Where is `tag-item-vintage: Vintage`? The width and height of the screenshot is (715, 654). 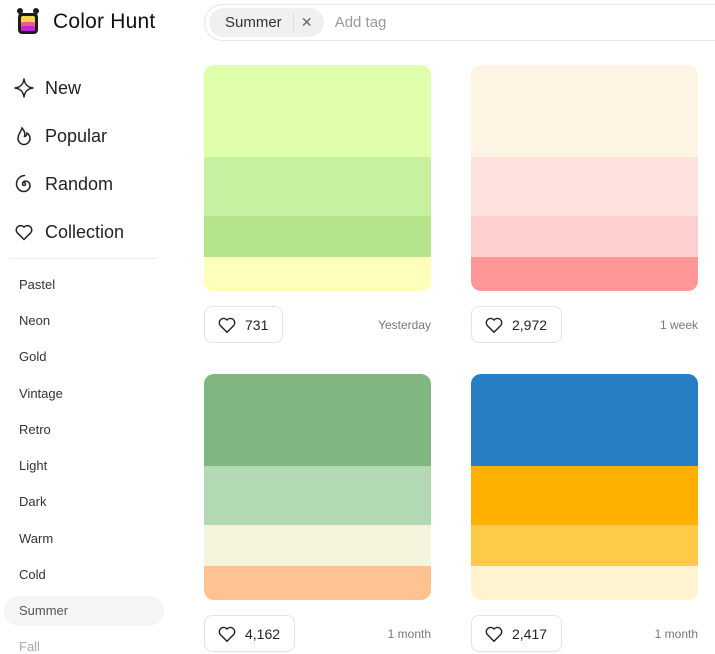
tag-item-vintage: Vintage is located at coordinates (84, 393).